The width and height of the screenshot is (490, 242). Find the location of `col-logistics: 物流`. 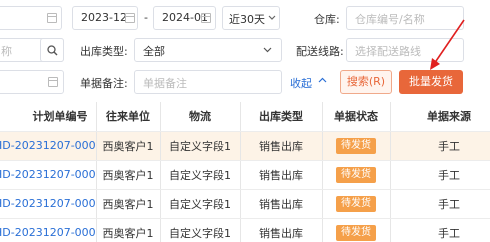

col-logistics: 物流 is located at coordinates (200, 117).